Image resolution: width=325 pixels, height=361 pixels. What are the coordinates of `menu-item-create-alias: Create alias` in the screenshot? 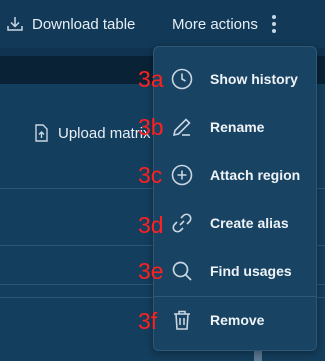 It's located at (235, 223).